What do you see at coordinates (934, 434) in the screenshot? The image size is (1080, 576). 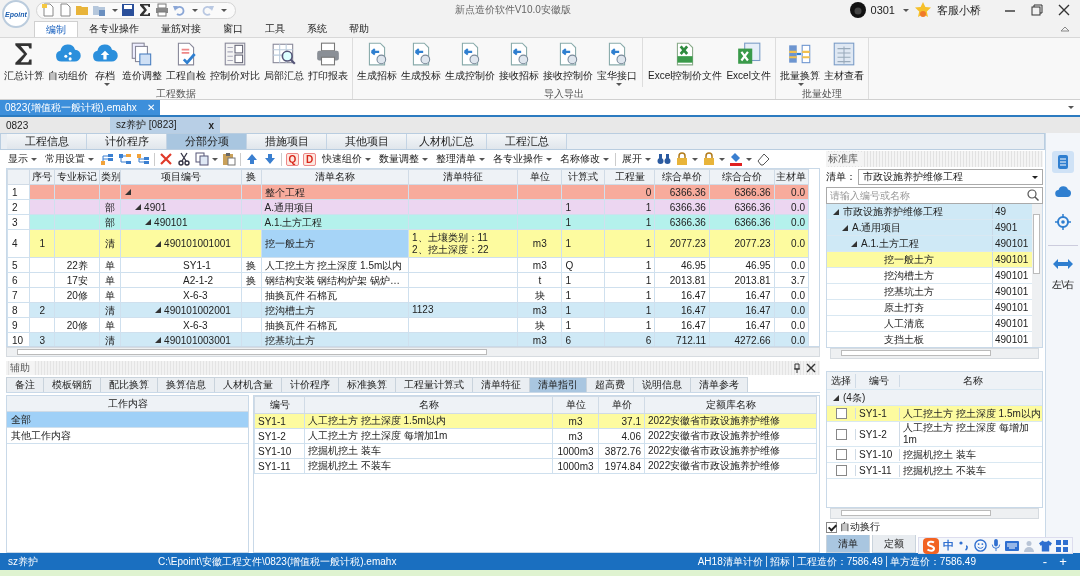 I see `table-row: SY1-2 人工挖土方 挖土深度 每增加1m` at bounding box center [934, 434].